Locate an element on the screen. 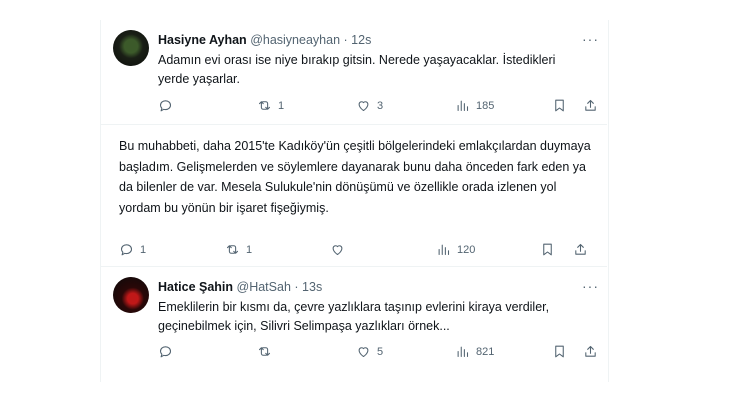 Image resolution: width=730 pixels, height=420 pixels. views-button: 185 is located at coordinates (474, 105).